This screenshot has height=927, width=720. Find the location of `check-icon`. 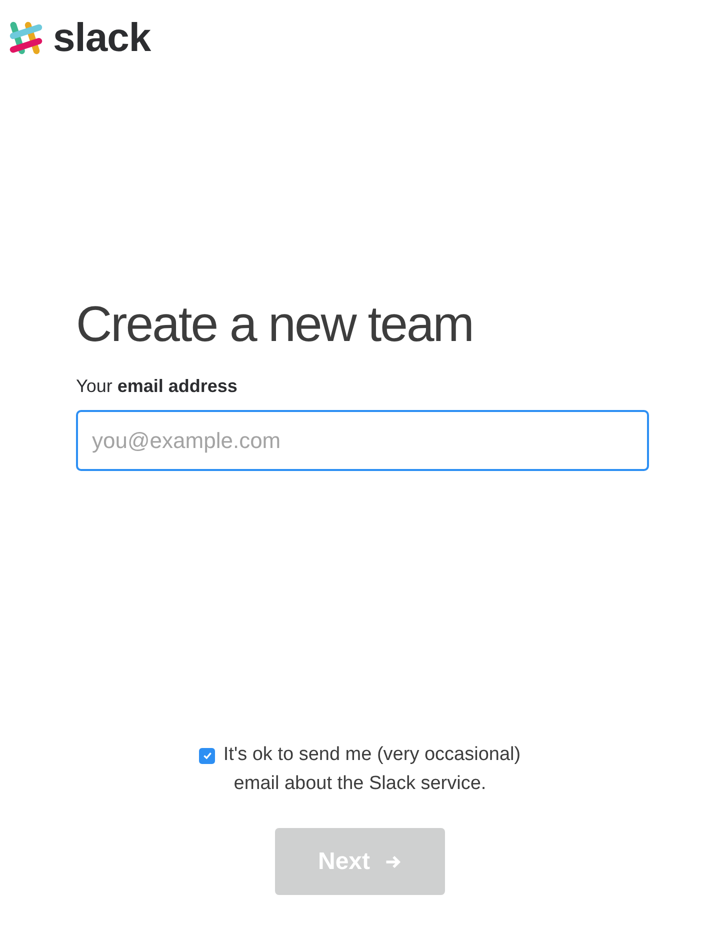

check-icon is located at coordinates (207, 755).